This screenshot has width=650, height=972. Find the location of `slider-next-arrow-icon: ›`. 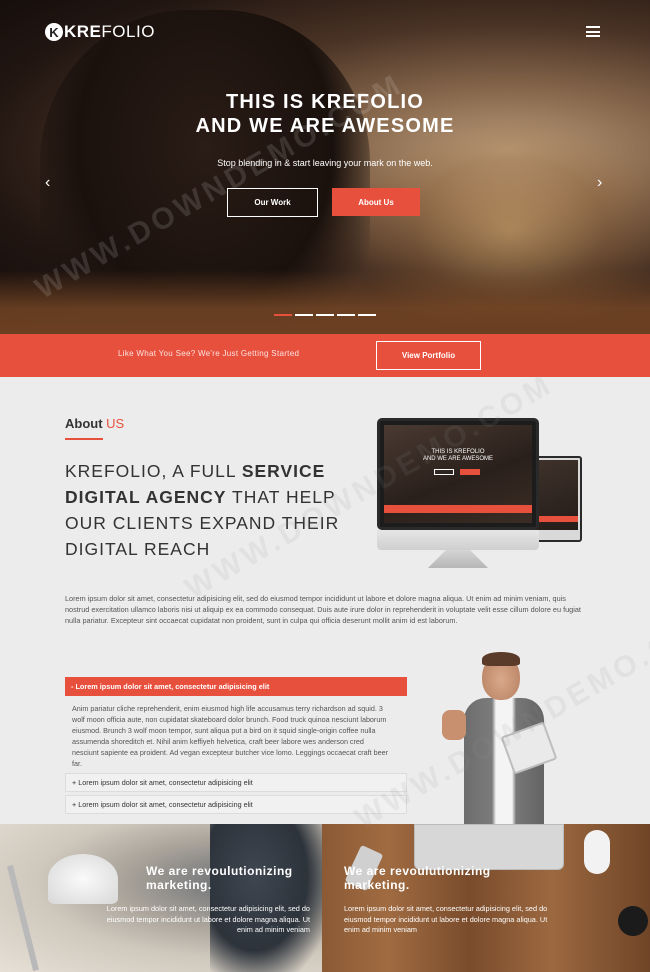

slider-next-arrow-icon: › is located at coordinates (599, 183).